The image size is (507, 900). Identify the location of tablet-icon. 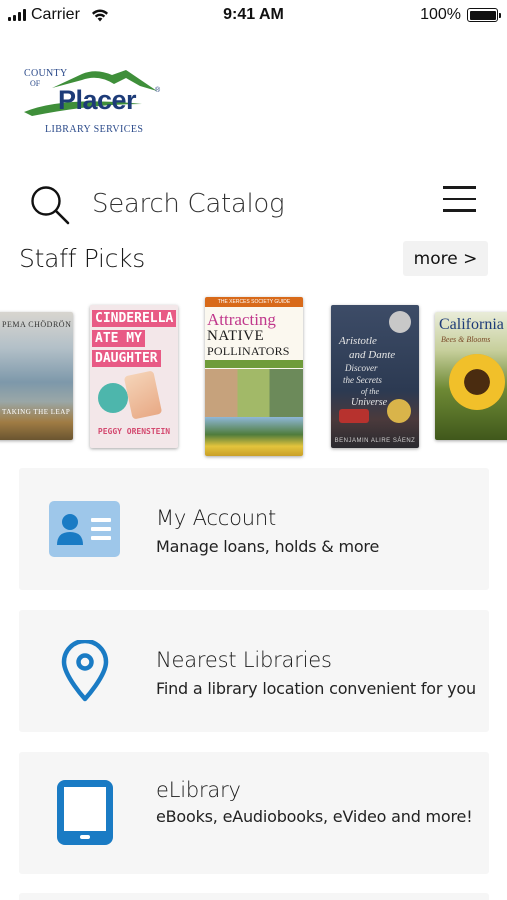
(85, 812).